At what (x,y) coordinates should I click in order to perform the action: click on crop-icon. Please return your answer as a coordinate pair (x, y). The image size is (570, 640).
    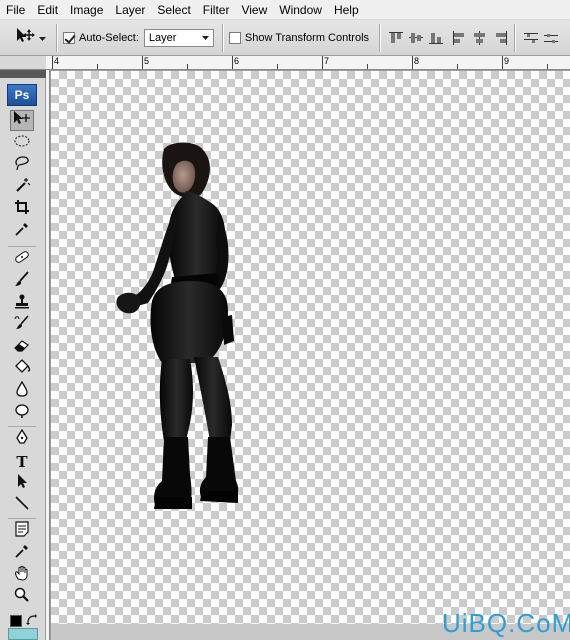
    Looking at the image, I should click on (22, 209).